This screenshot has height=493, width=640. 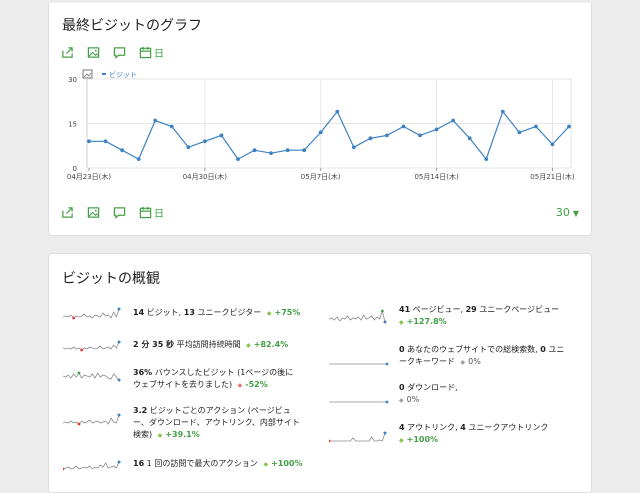 I want to click on x-tick-label: 04月23日(木), so click(x=89, y=176).